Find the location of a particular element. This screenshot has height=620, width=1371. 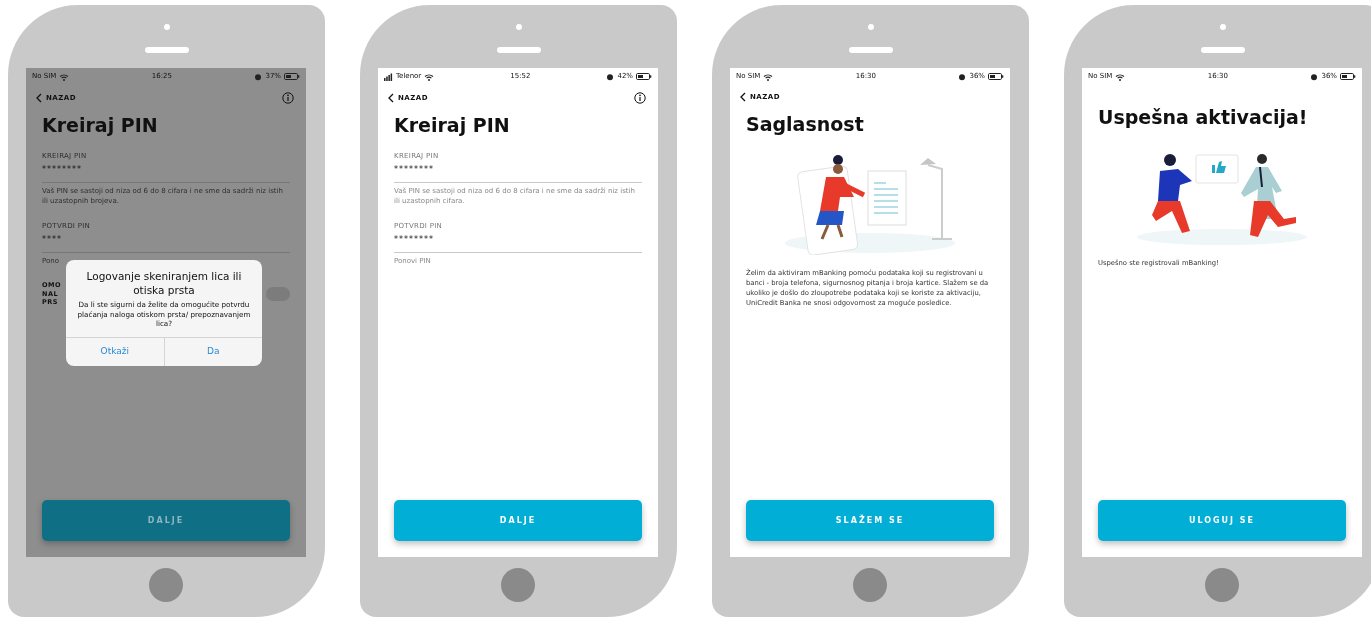

signal-icon is located at coordinates (388, 76).